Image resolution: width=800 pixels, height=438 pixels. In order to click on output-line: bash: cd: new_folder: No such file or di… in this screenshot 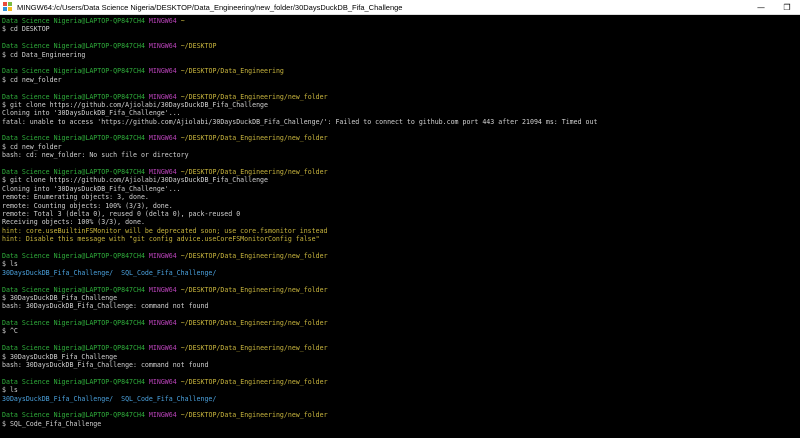, I will do `click(95, 155)`.